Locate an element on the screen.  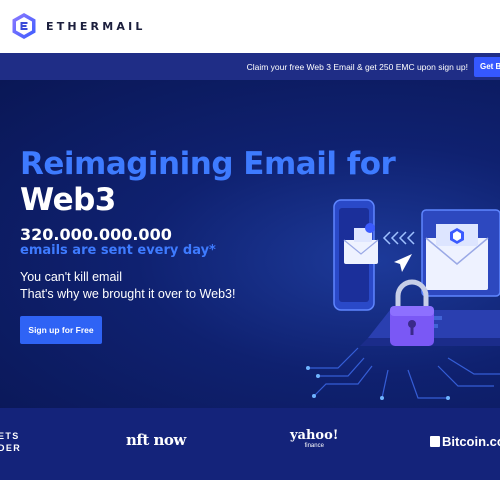
sign-up-button: Sign up for Free is located at coordinates (61, 330).